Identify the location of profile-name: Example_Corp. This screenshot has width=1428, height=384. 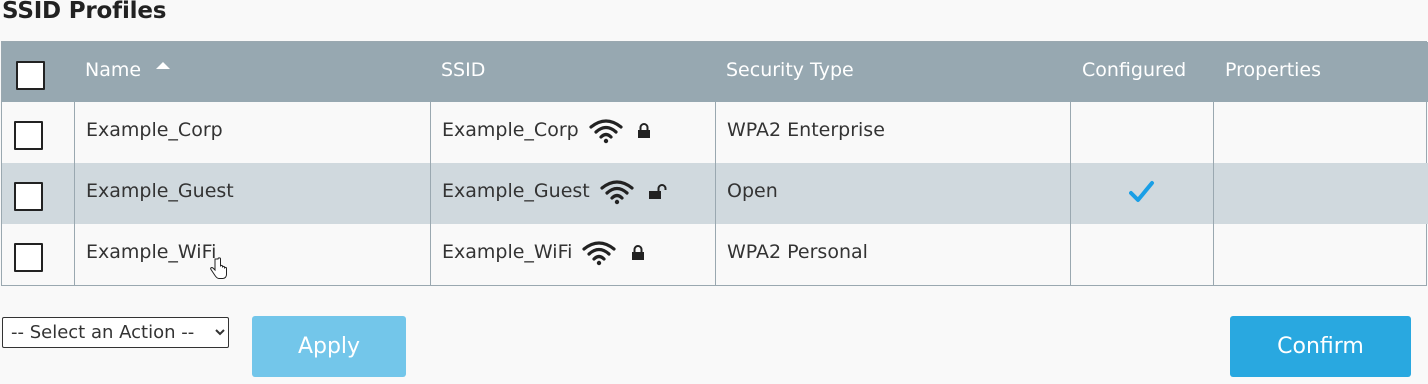
(154, 132).